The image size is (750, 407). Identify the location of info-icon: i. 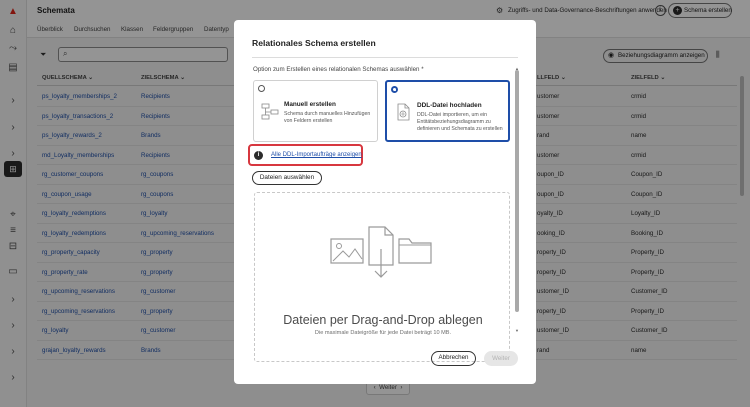
(258, 155).